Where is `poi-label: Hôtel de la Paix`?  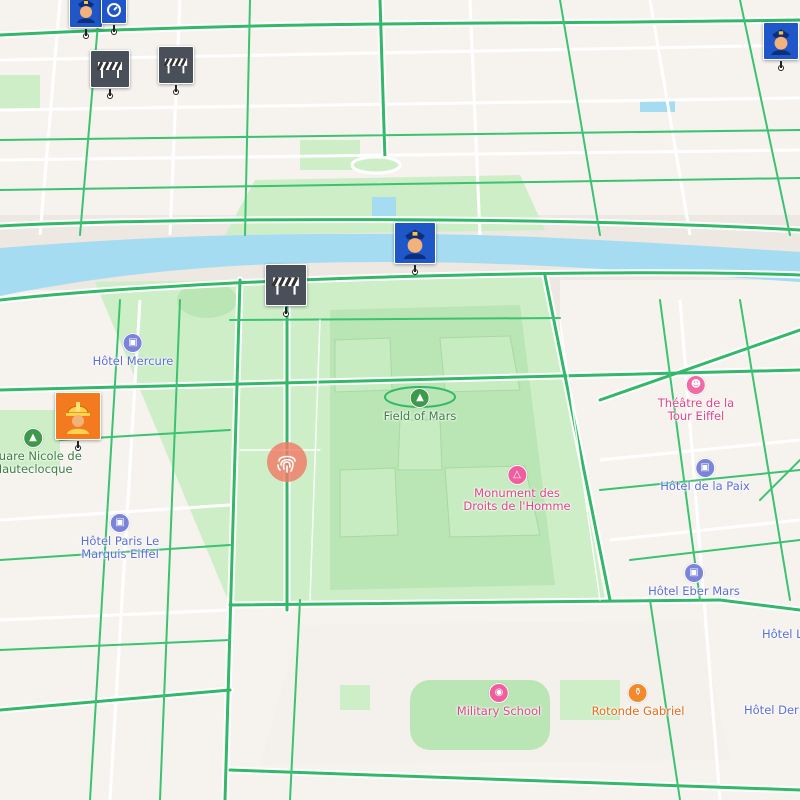
poi-label: Hôtel de la Paix is located at coordinates (705, 486).